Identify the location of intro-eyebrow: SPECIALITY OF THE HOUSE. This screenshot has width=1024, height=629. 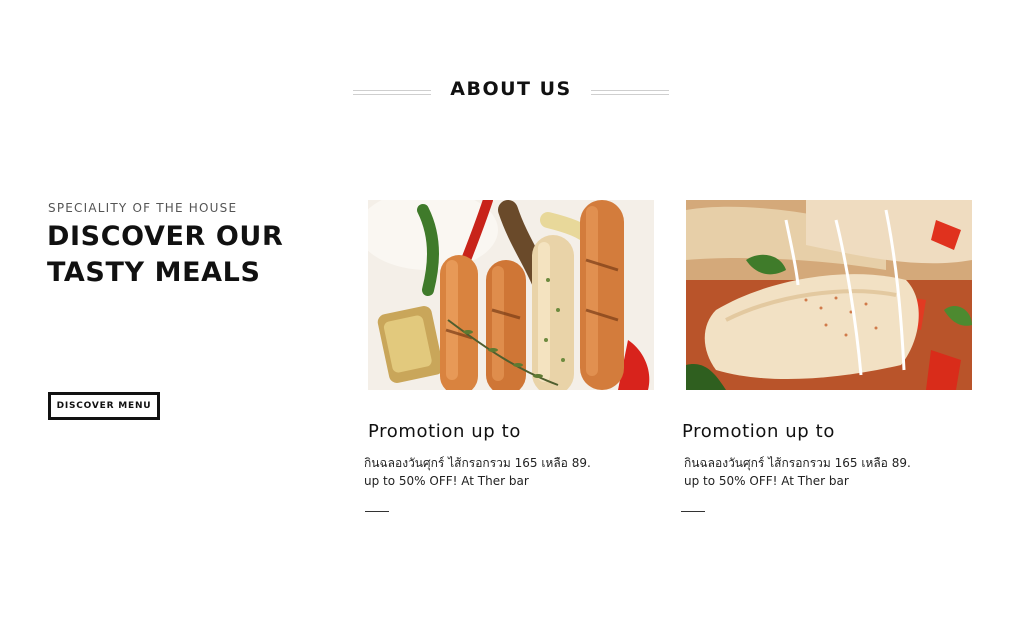
(143, 208).